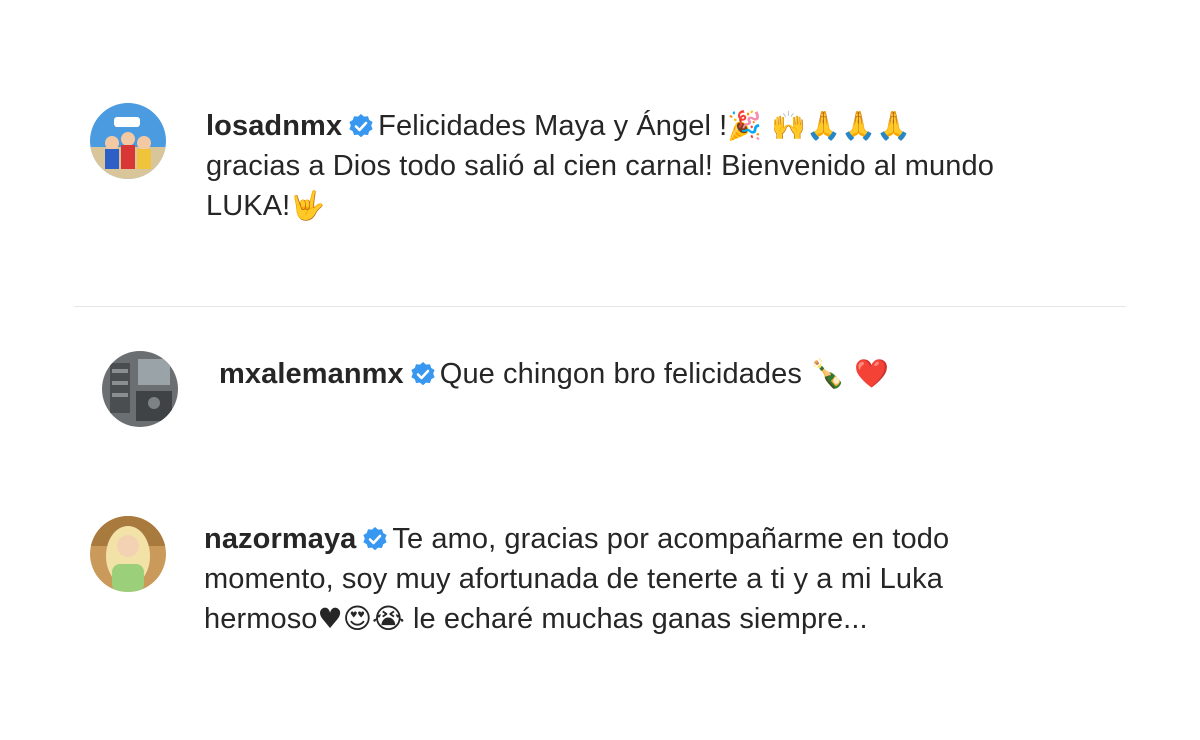 The width and height of the screenshot is (1200, 740). What do you see at coordinates (553, 126) in the screenshot?
I see `comment-line: Felicidades Maya y Ángel !` at bounding box center [553, 126].